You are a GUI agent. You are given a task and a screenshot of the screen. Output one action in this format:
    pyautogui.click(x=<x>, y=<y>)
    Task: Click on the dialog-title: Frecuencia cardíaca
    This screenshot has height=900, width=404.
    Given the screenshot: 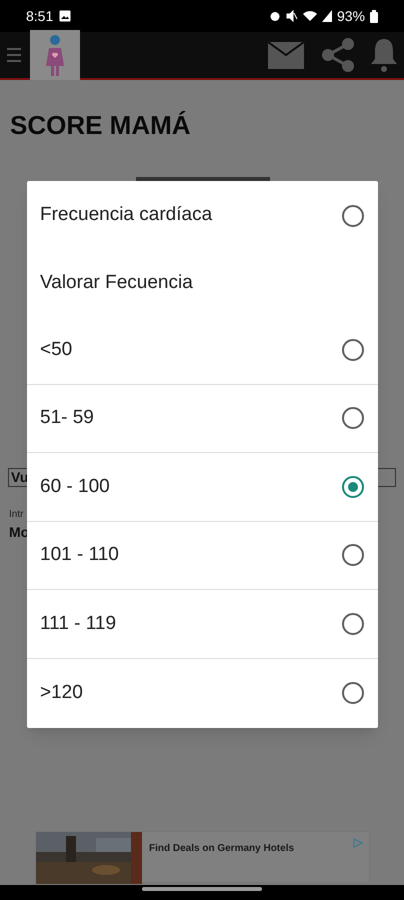 What is the action you would take?
    pyautogui.click(x=126, y=215)
    